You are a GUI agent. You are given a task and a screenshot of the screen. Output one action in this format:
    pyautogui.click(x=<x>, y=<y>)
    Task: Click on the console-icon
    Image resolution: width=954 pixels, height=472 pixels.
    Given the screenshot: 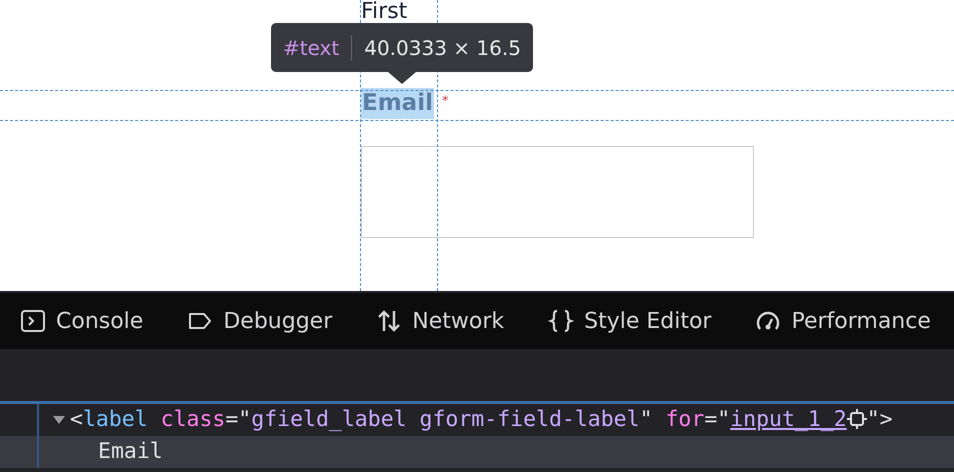 What is the action you would take?
    pyautogui.click(x=33, y=321)
    